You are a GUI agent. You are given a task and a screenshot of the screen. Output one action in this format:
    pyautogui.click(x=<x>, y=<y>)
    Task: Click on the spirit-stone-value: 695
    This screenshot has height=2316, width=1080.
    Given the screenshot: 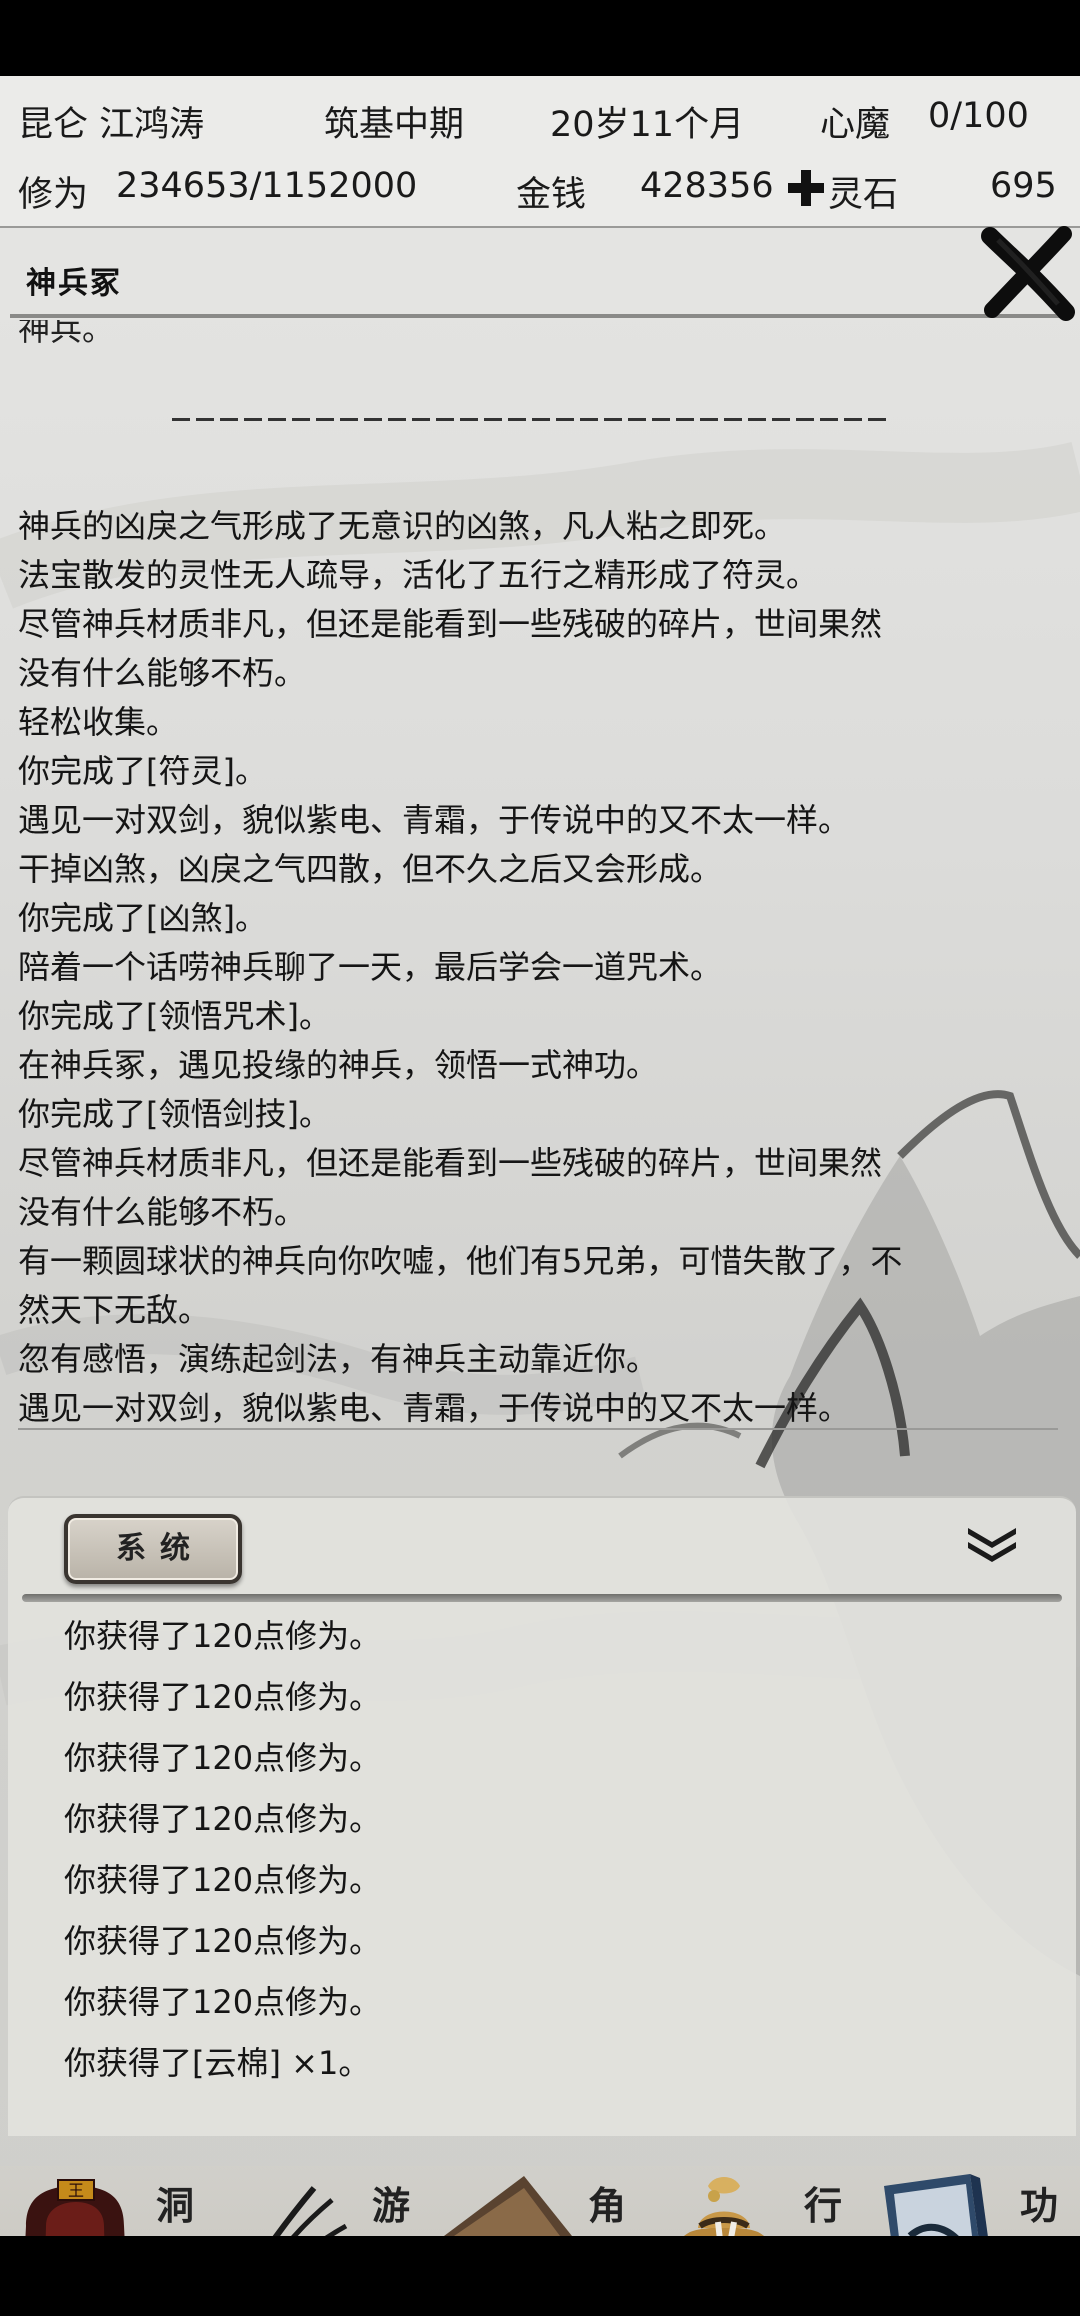 What is the action you would take?
    pyautogui.click(x=1023, y=186)
    